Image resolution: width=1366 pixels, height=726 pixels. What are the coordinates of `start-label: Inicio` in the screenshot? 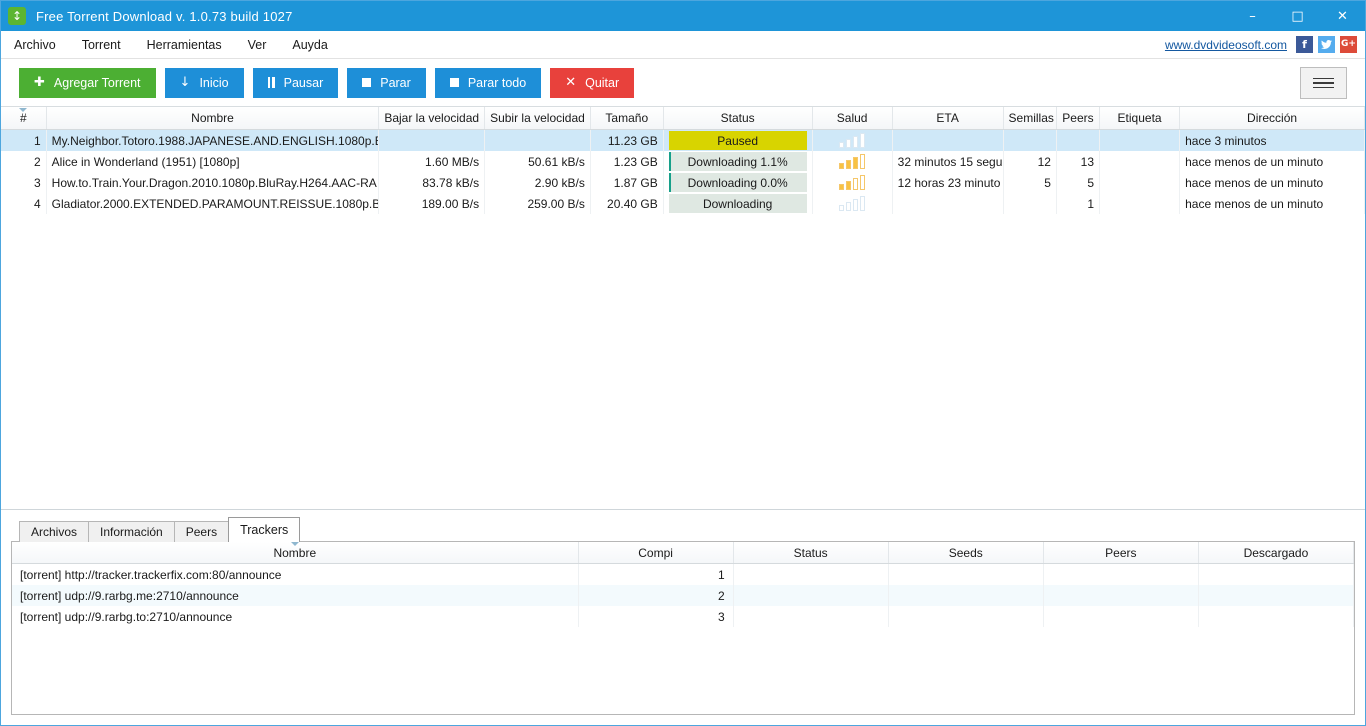 It's located at (214, 82).